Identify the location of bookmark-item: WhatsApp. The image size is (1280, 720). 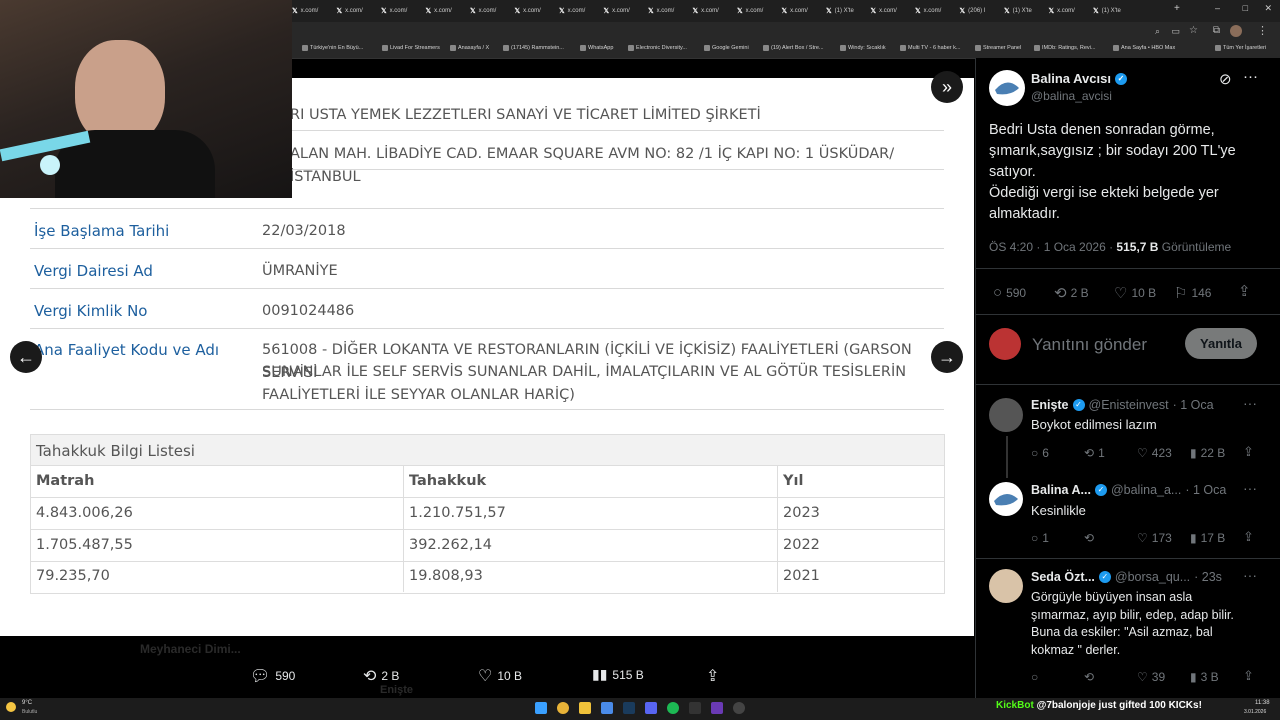
(596, 48).